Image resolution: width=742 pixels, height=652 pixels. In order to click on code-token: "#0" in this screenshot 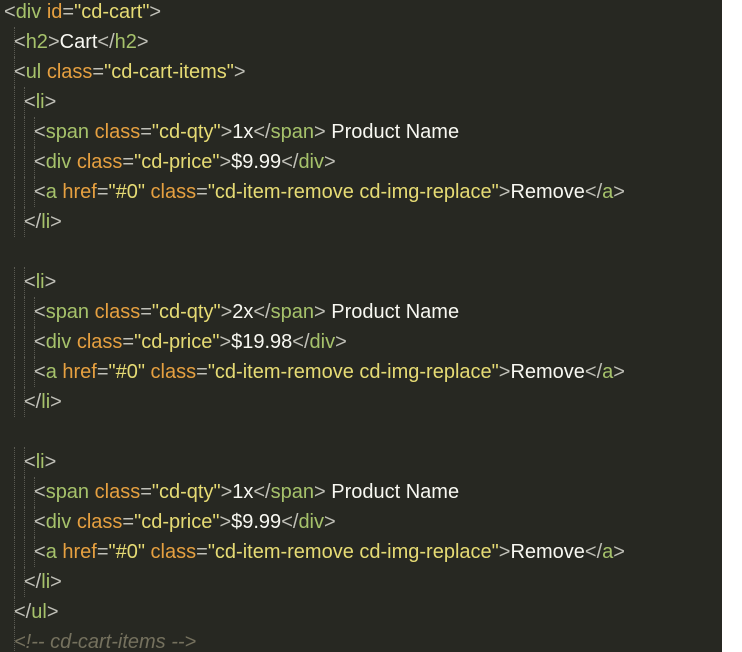, I will do `click(126, 372)`.